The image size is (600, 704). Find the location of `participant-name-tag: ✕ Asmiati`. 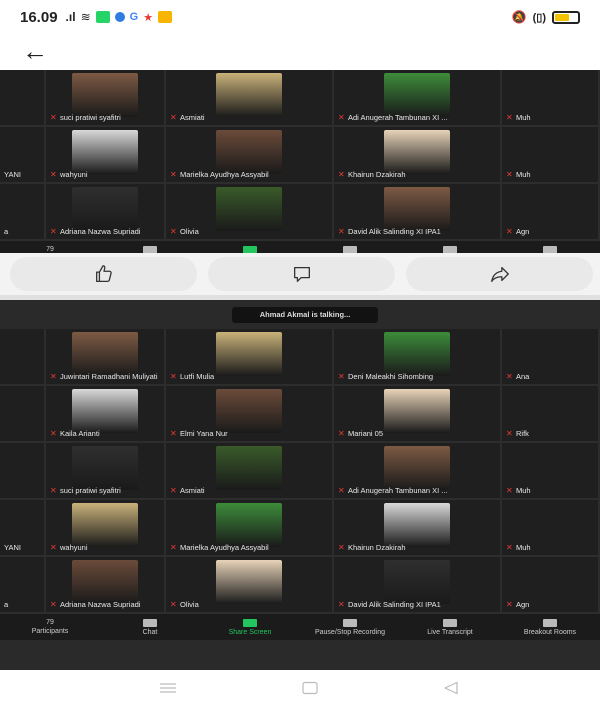

participant-name-tag: ✕ Asmiati is located at coordinates (187, 490).